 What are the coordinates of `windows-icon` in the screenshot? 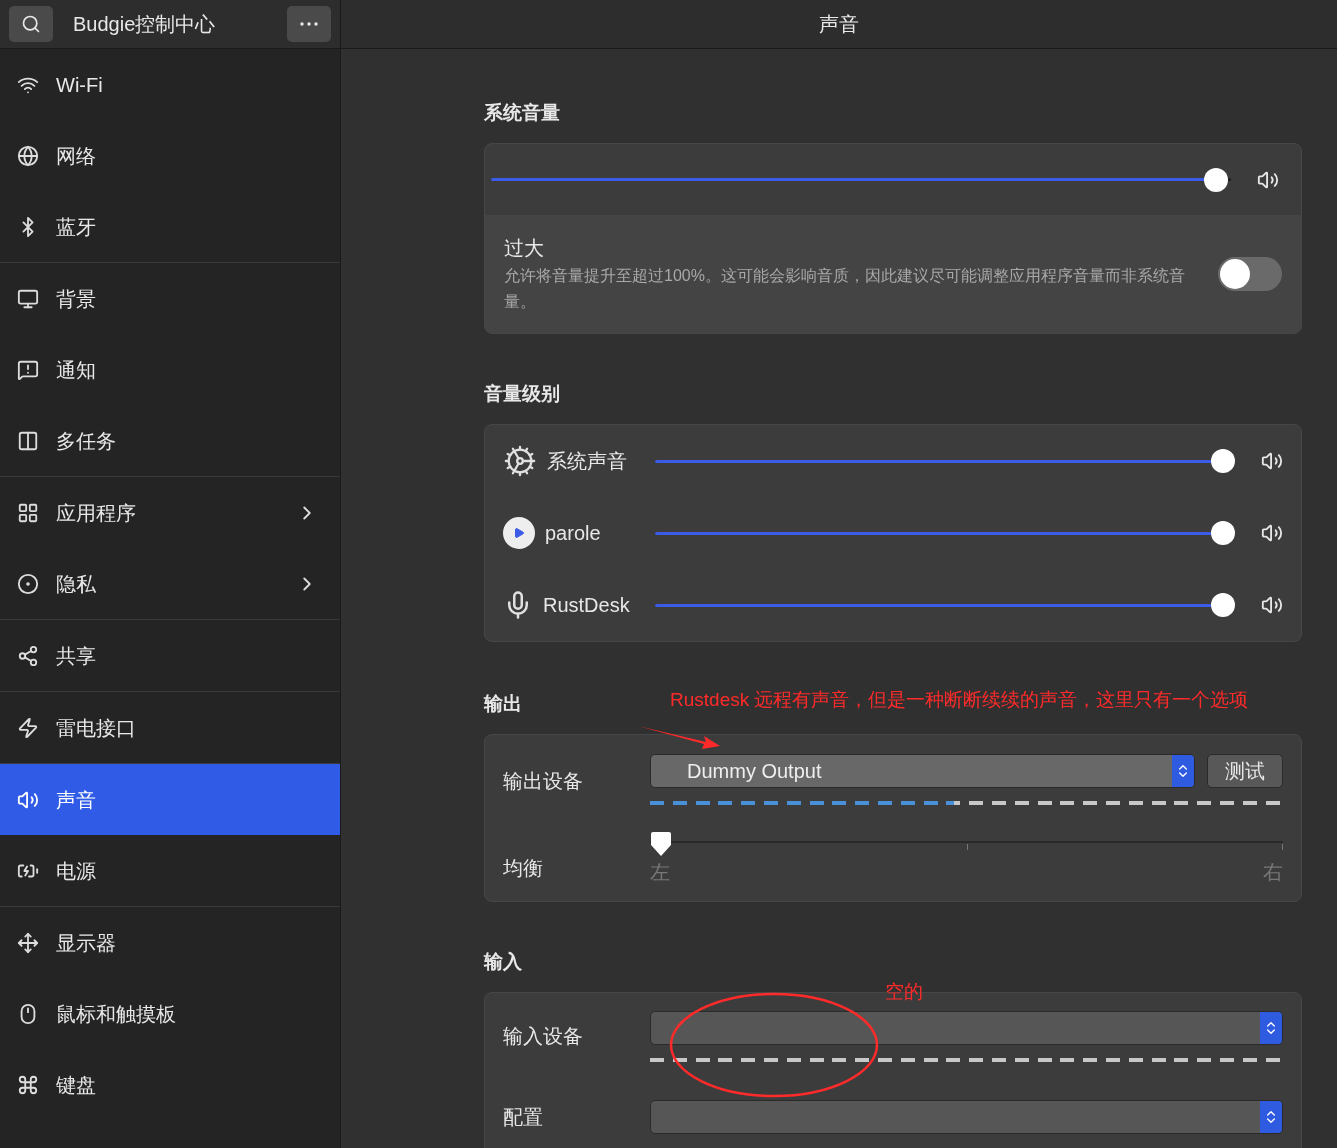 It's located at (28, 440).